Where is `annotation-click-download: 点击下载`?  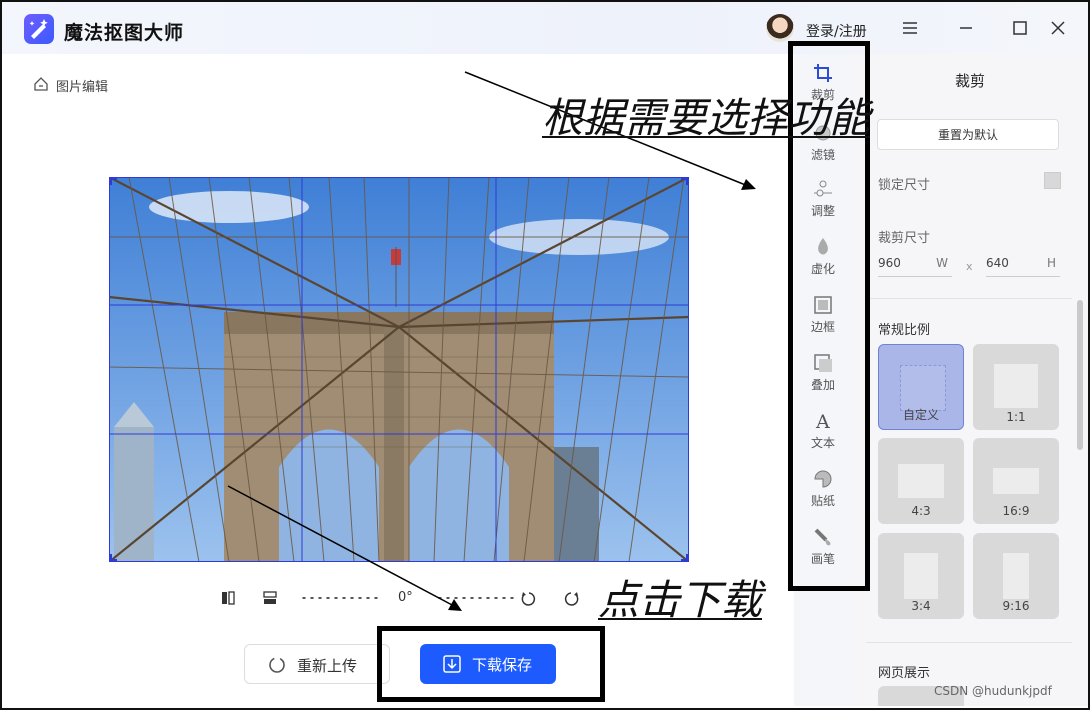 annotation-click-download: 点击下载 is located at coordinates (680, 600).